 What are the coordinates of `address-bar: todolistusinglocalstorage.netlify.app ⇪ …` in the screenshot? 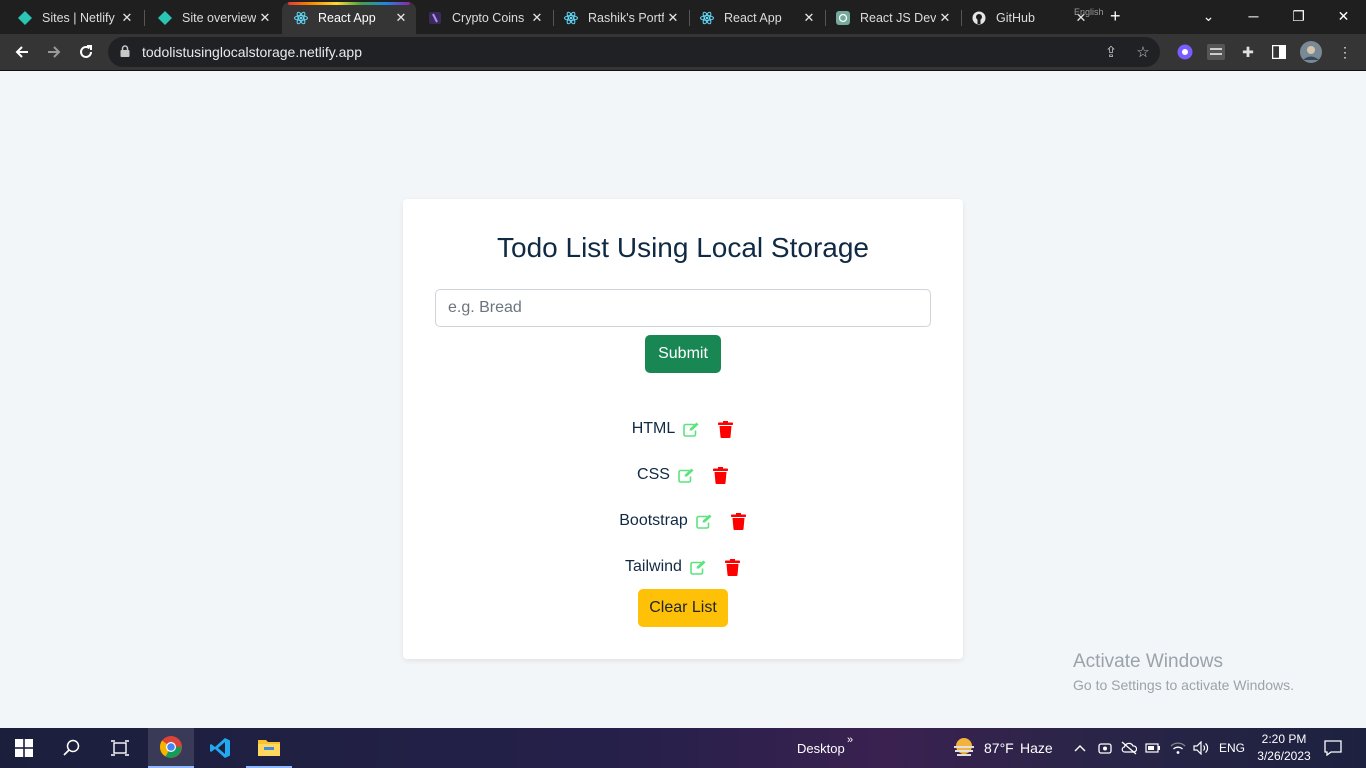 It's located at (634, 52).